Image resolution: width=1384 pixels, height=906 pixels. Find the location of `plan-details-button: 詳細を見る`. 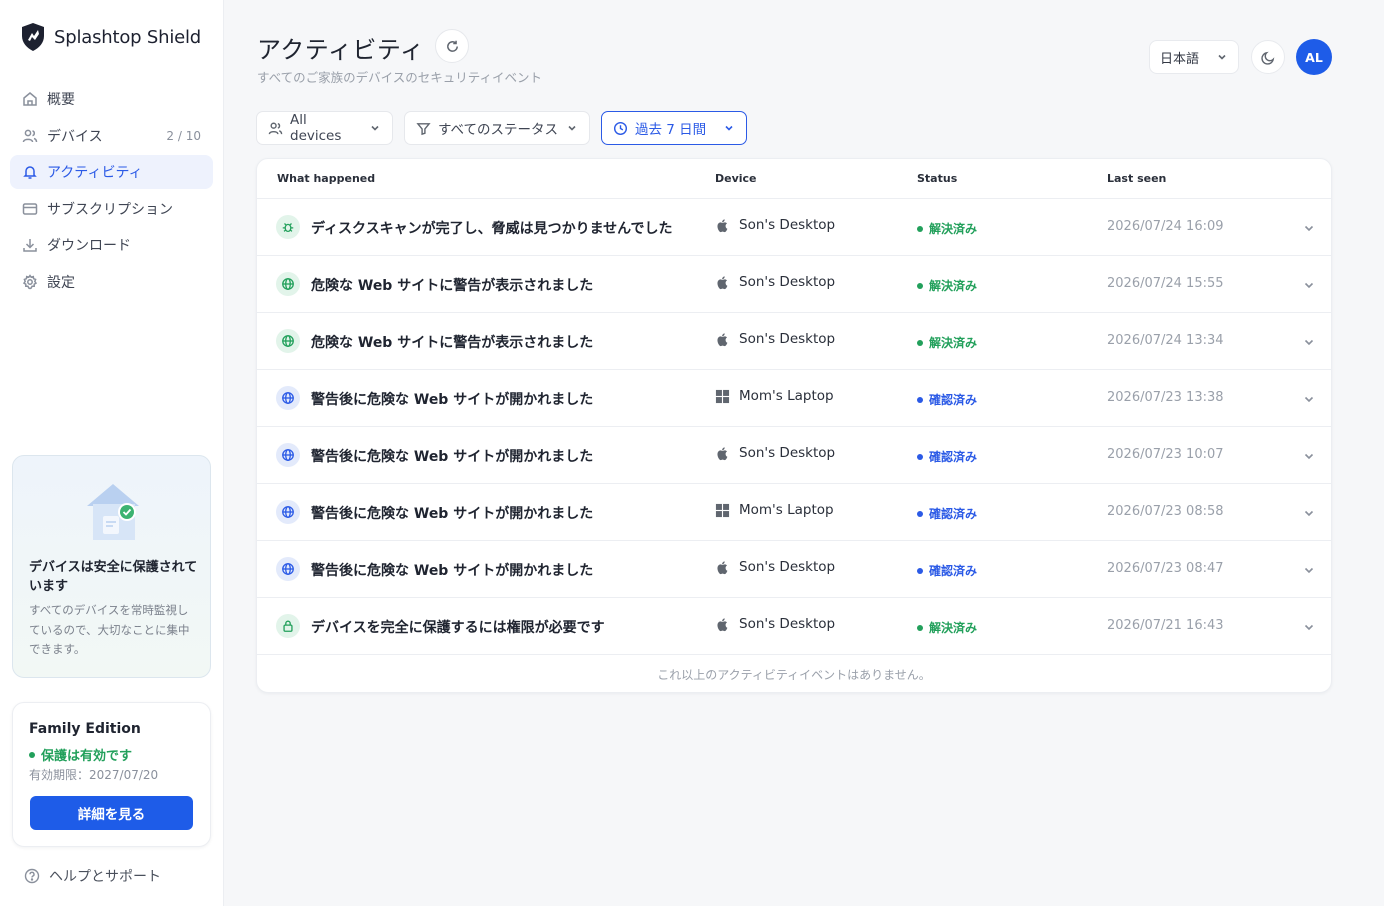

plan-details-button: 詳細を見る is located at coordinates (111, 813).